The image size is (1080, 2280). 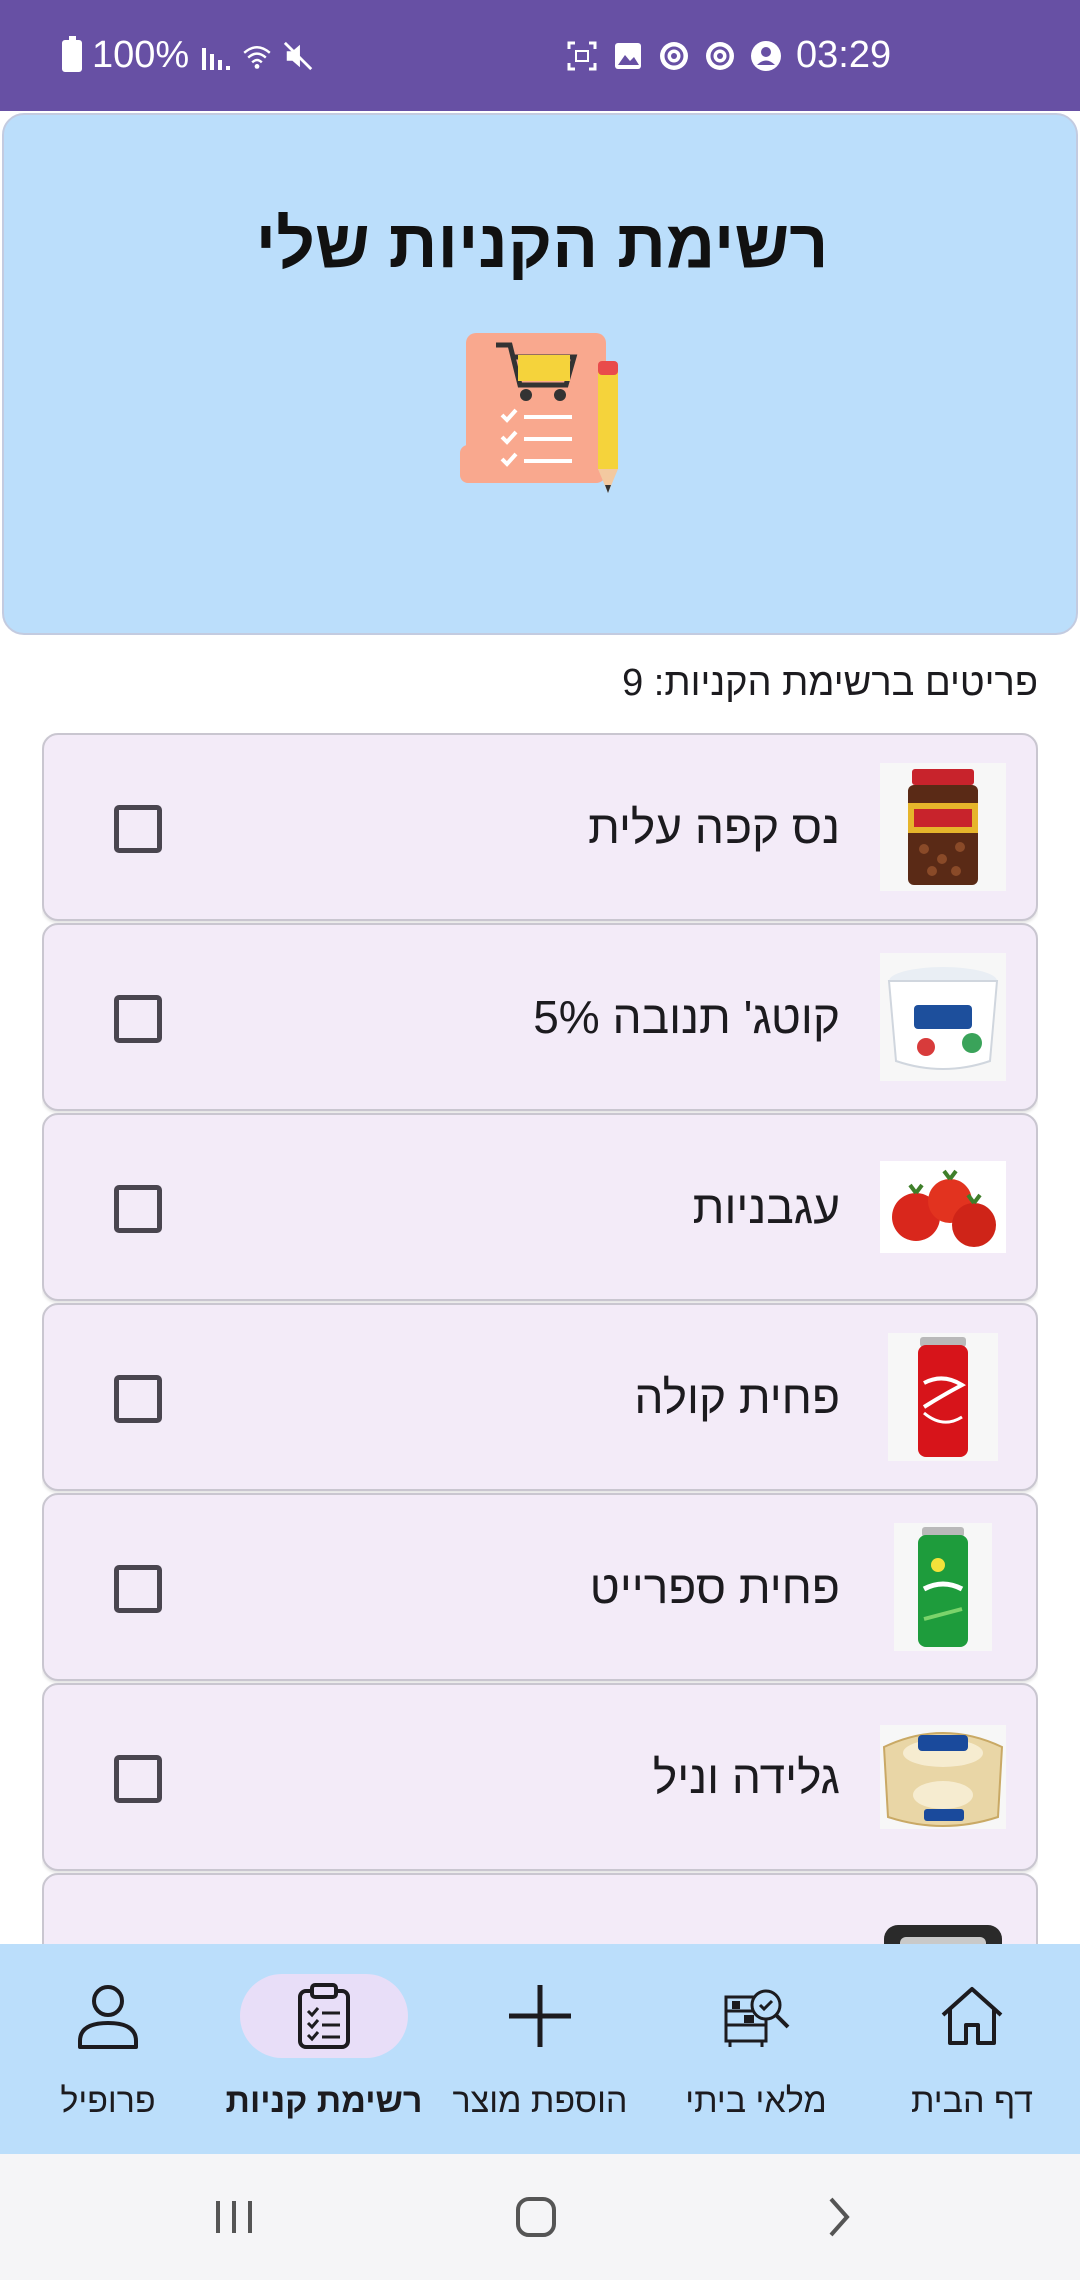 What do you see at coordinates (234, 2217) in the screenshot?
I see `recent-apps-button` at bounding box center [234, 2217].